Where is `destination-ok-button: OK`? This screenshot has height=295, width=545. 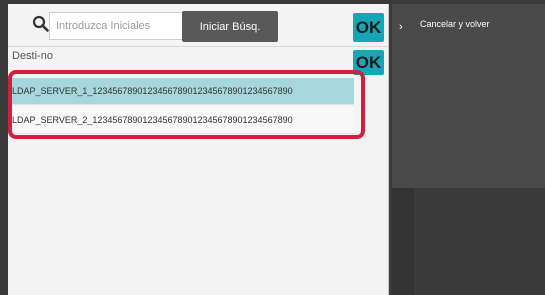
destination-ok-button: OK is located at coordinates (368, 62).